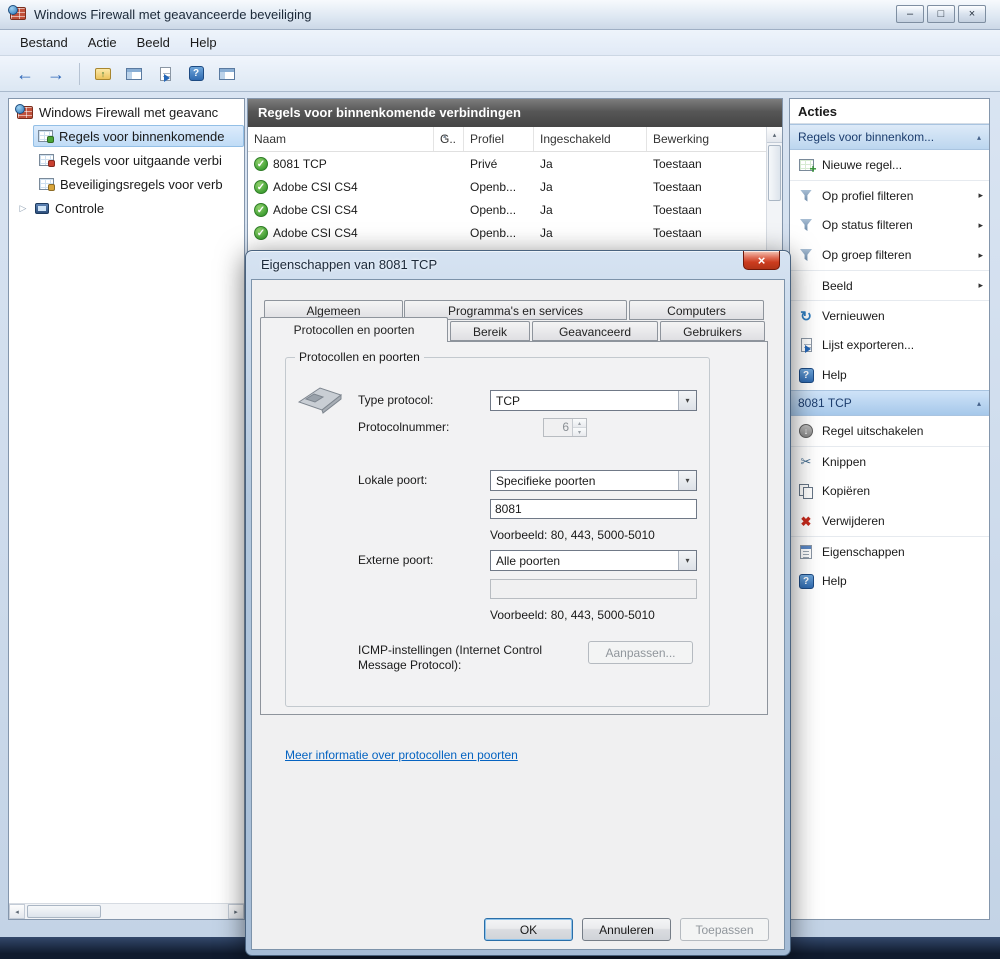 This screenshot has width=1000, height=959. I want to click on type-protocol-value: TCP, so click(508, 400).